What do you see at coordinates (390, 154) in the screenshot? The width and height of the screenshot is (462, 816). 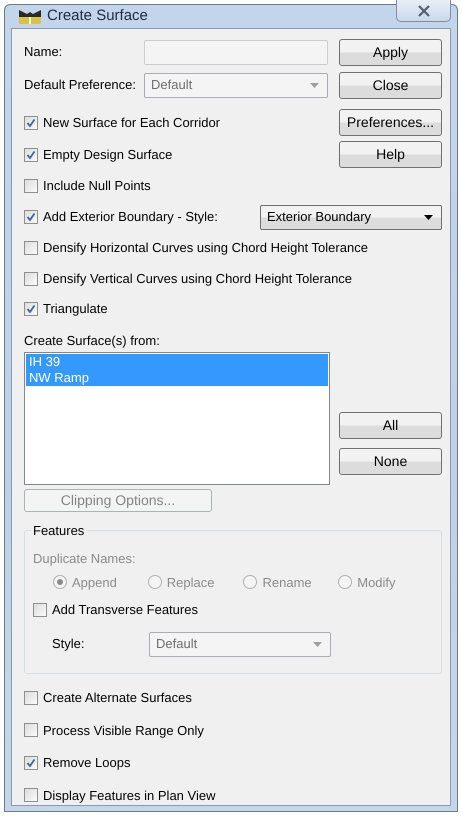 I see `help-button: Help` at bounding box center [390, 154].